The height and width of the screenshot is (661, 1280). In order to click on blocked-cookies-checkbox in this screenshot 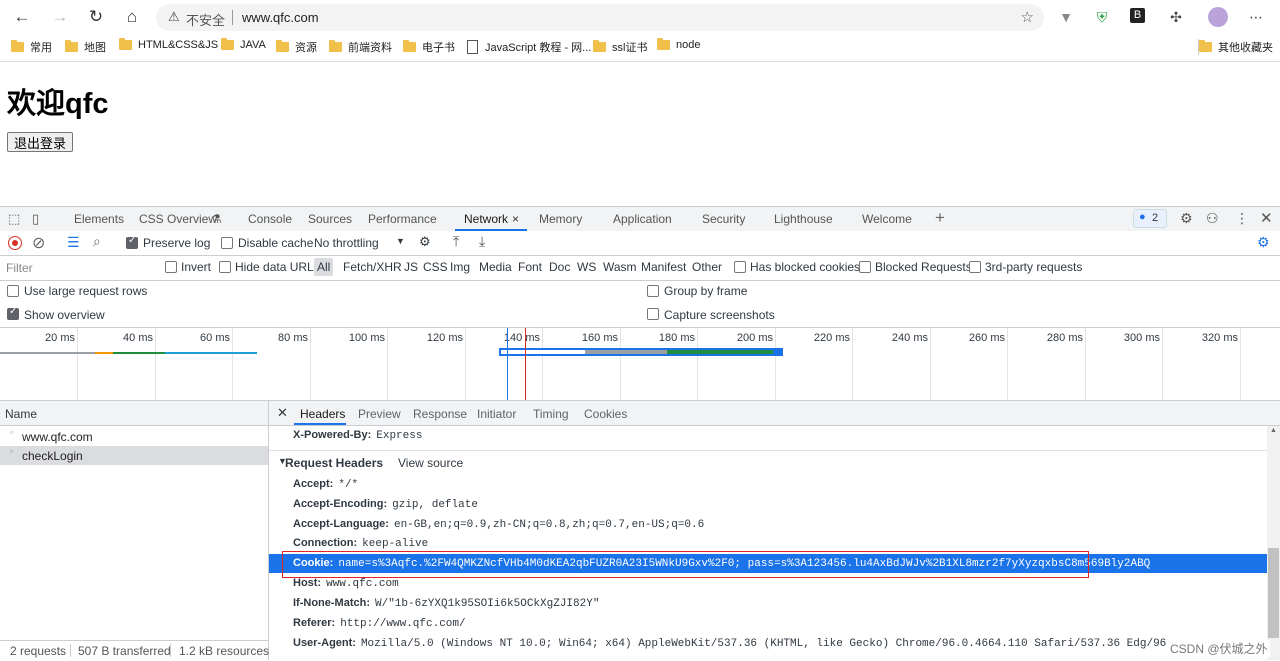, I will do `click(740, 267)`.